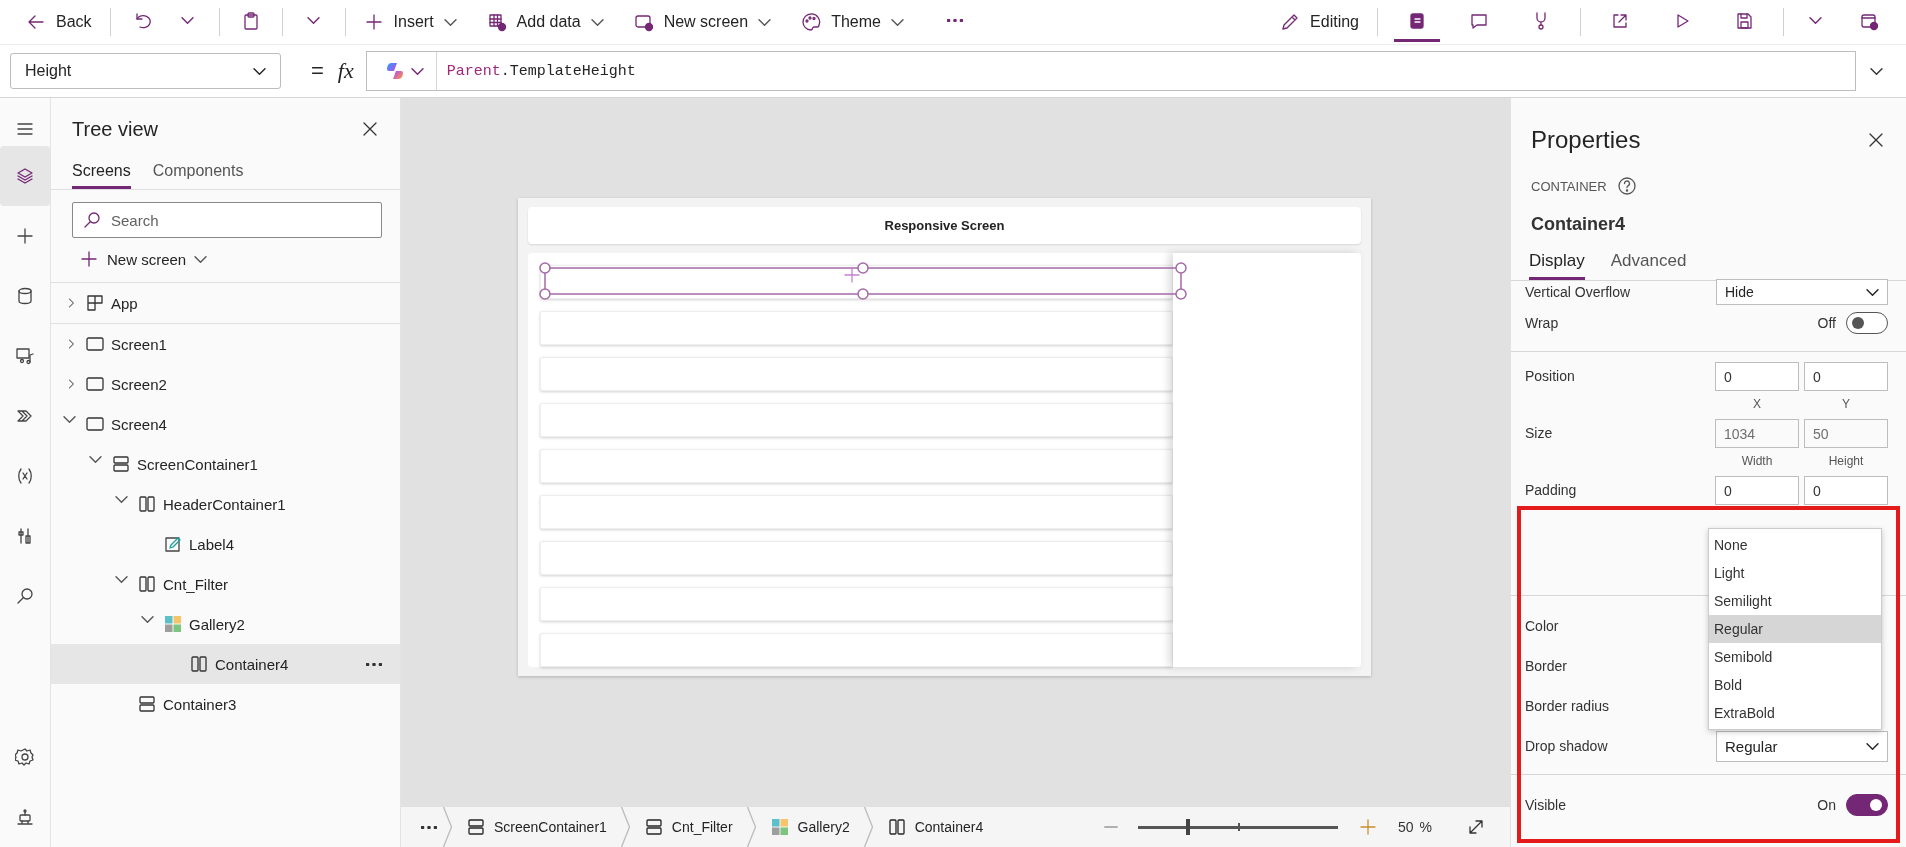 The image size is (1906, 847). What do you see at coordinates (59, 22) in the screenshot?
I see `back-button: Back` at bounding box center [59, 22].